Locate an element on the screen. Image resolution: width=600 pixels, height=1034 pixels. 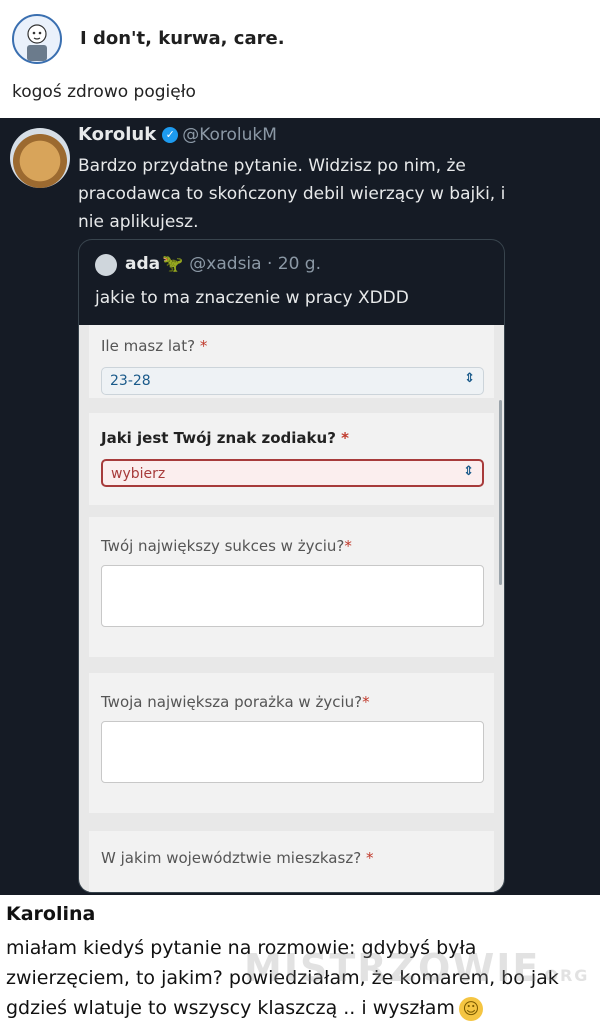
question-zodiac: Jaki jest Twój znak zodiaku? * wybierz ⇕ is located at coordinates (291, 459).